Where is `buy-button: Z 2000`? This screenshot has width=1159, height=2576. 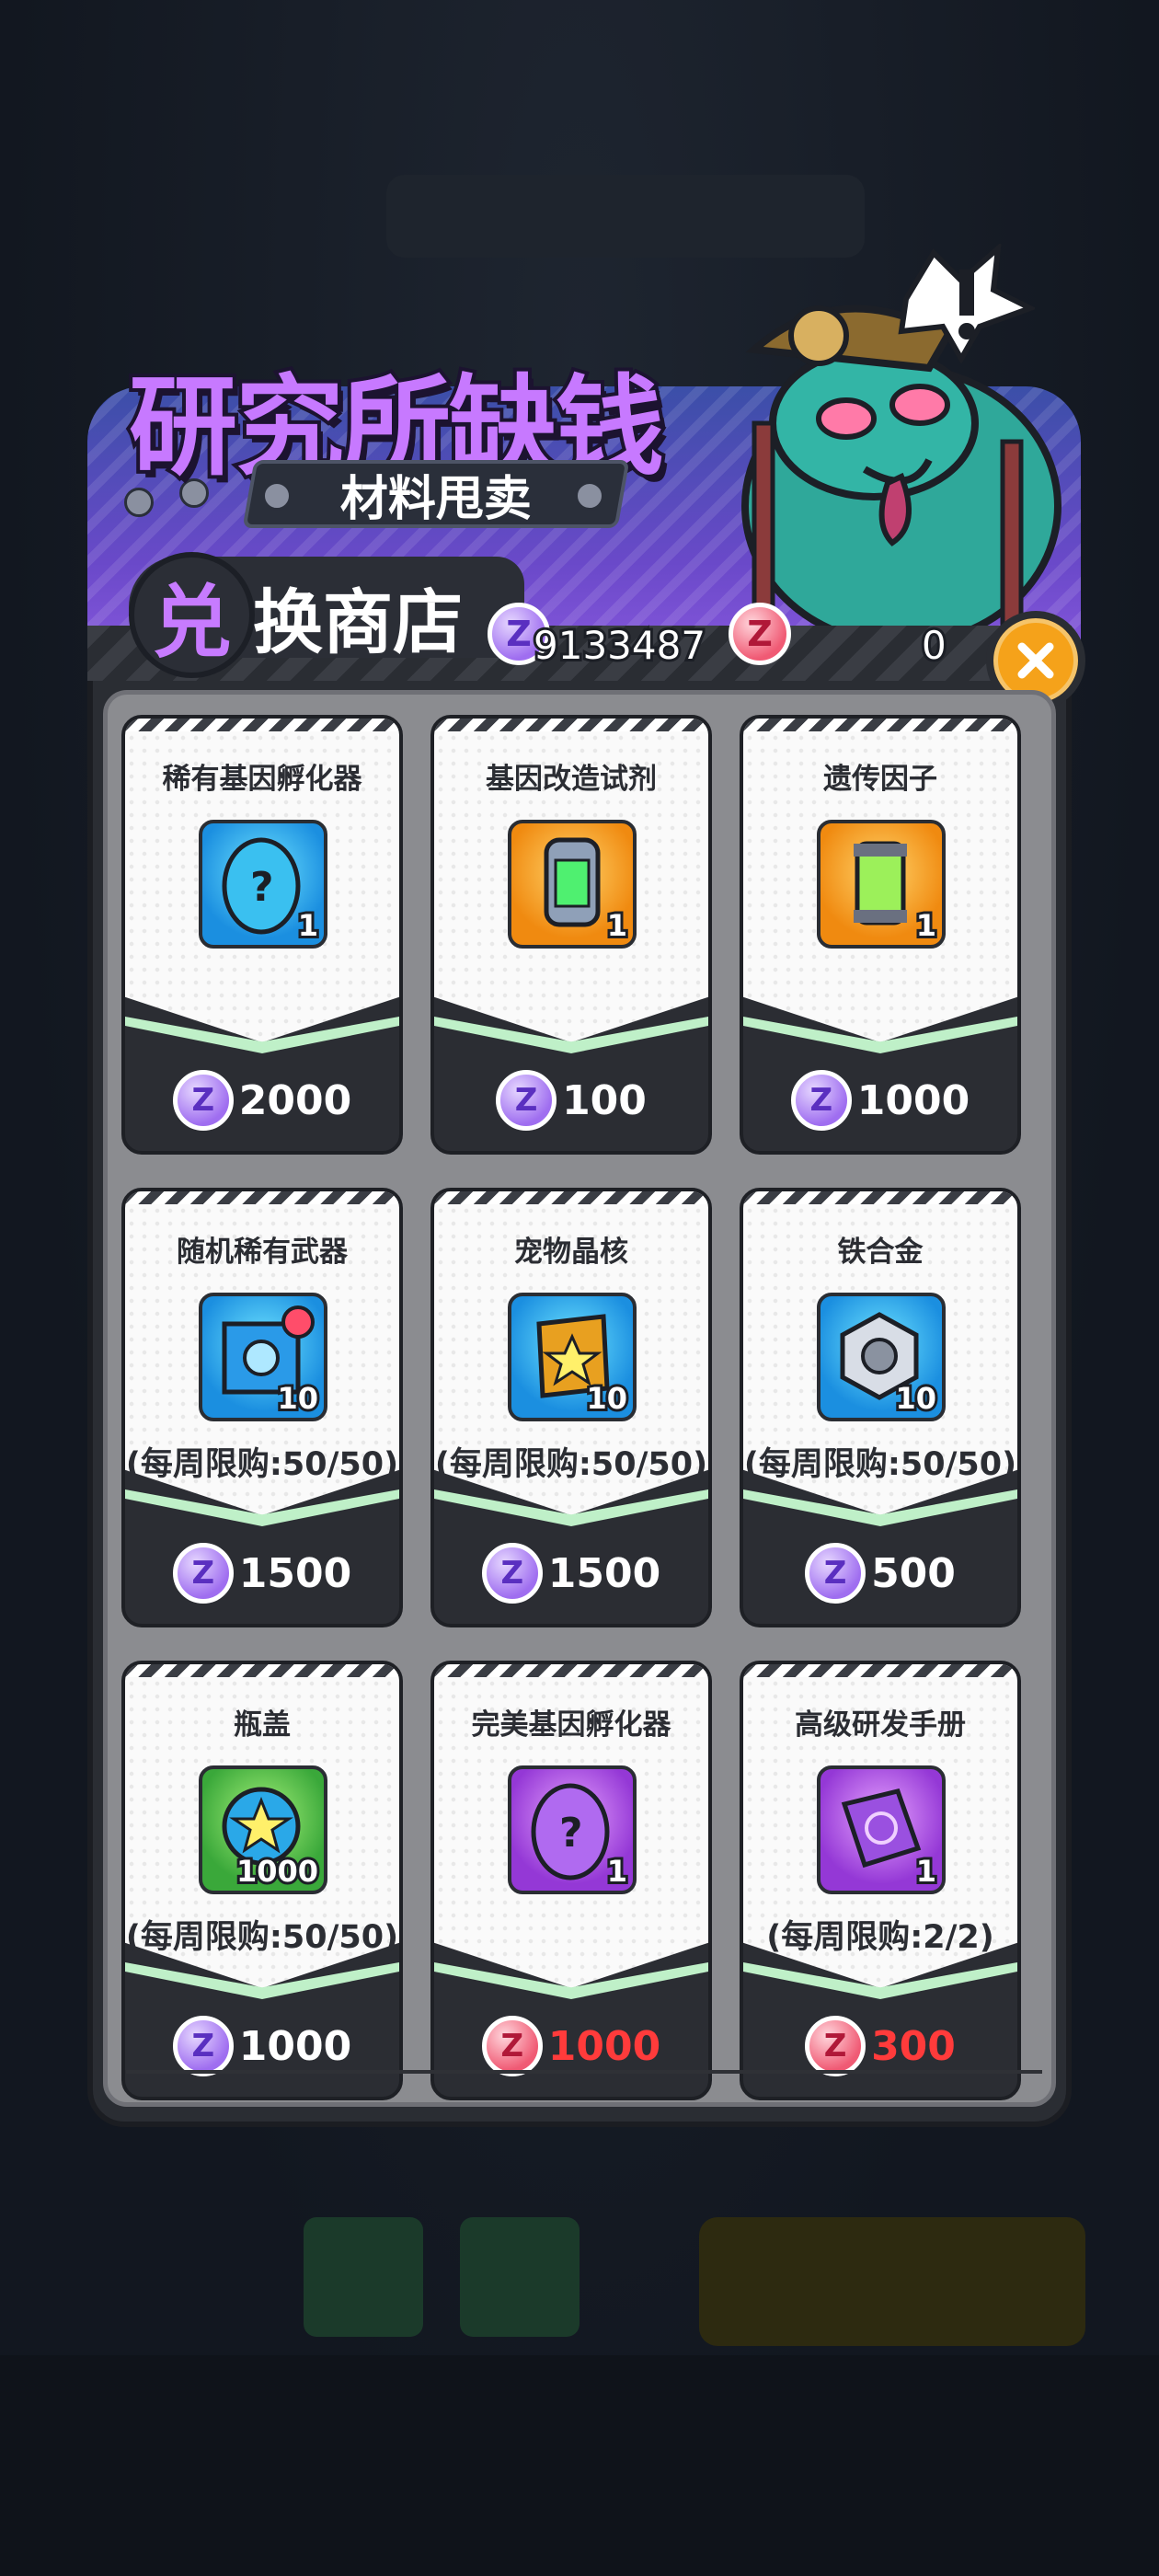
buy-button: Z 2000 is located at coordinates (262, 1100).